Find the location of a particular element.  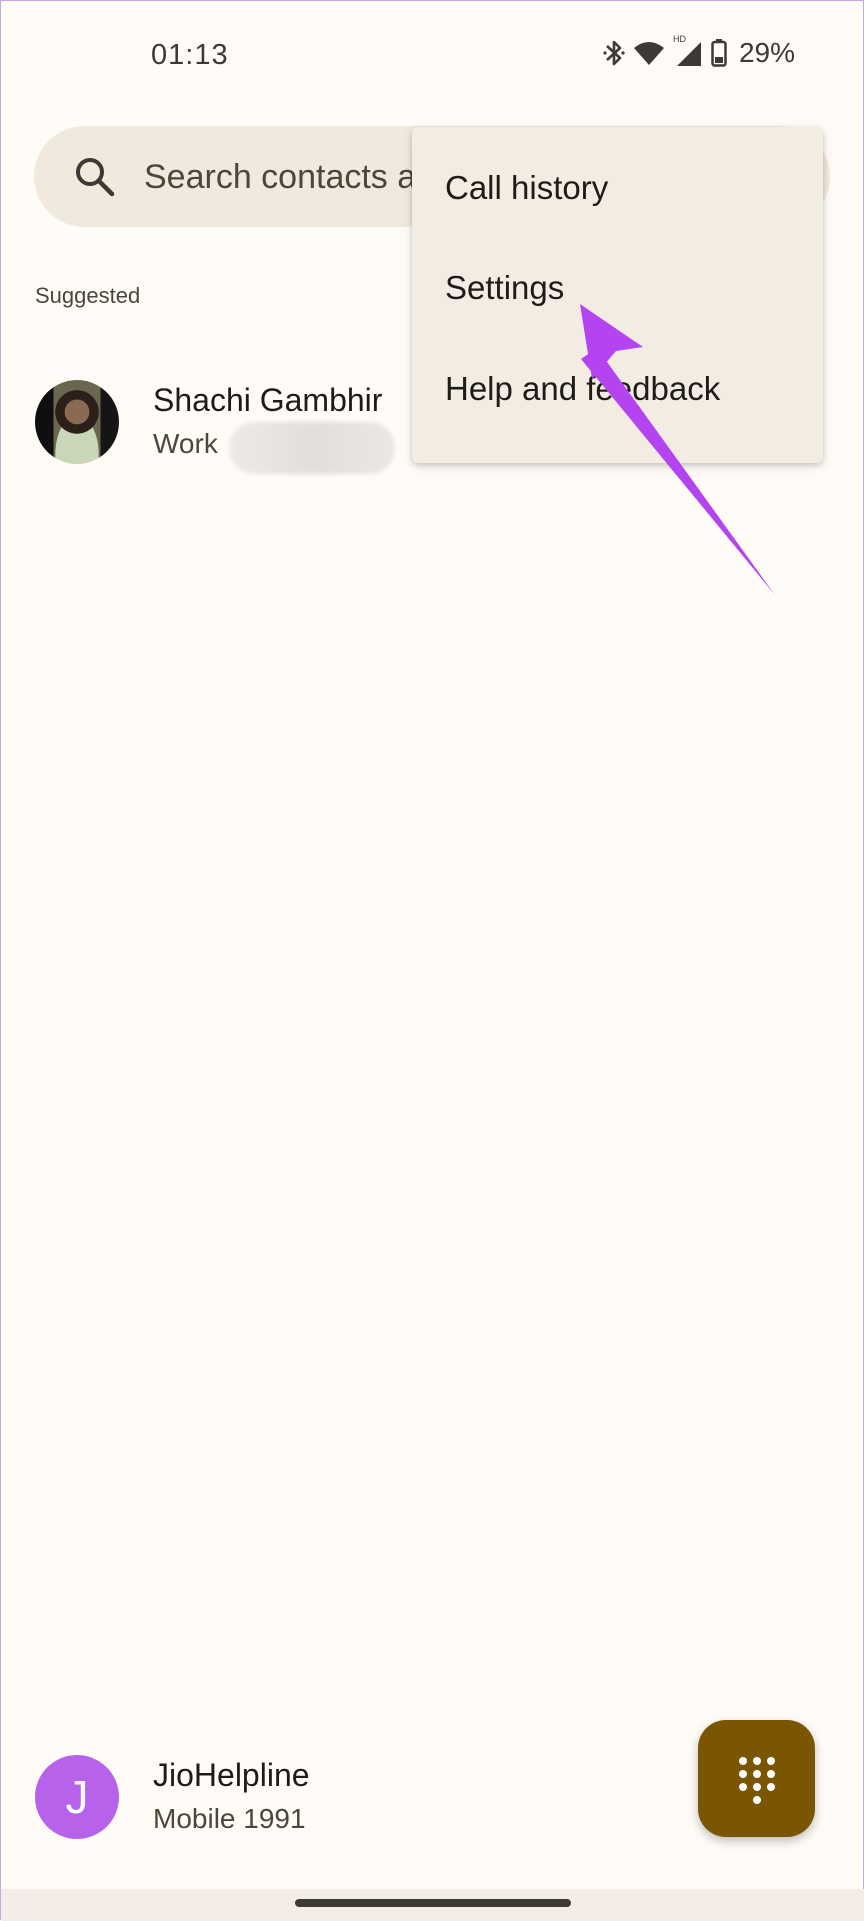

dialpad-icon is located at coordinates (757, 1780).